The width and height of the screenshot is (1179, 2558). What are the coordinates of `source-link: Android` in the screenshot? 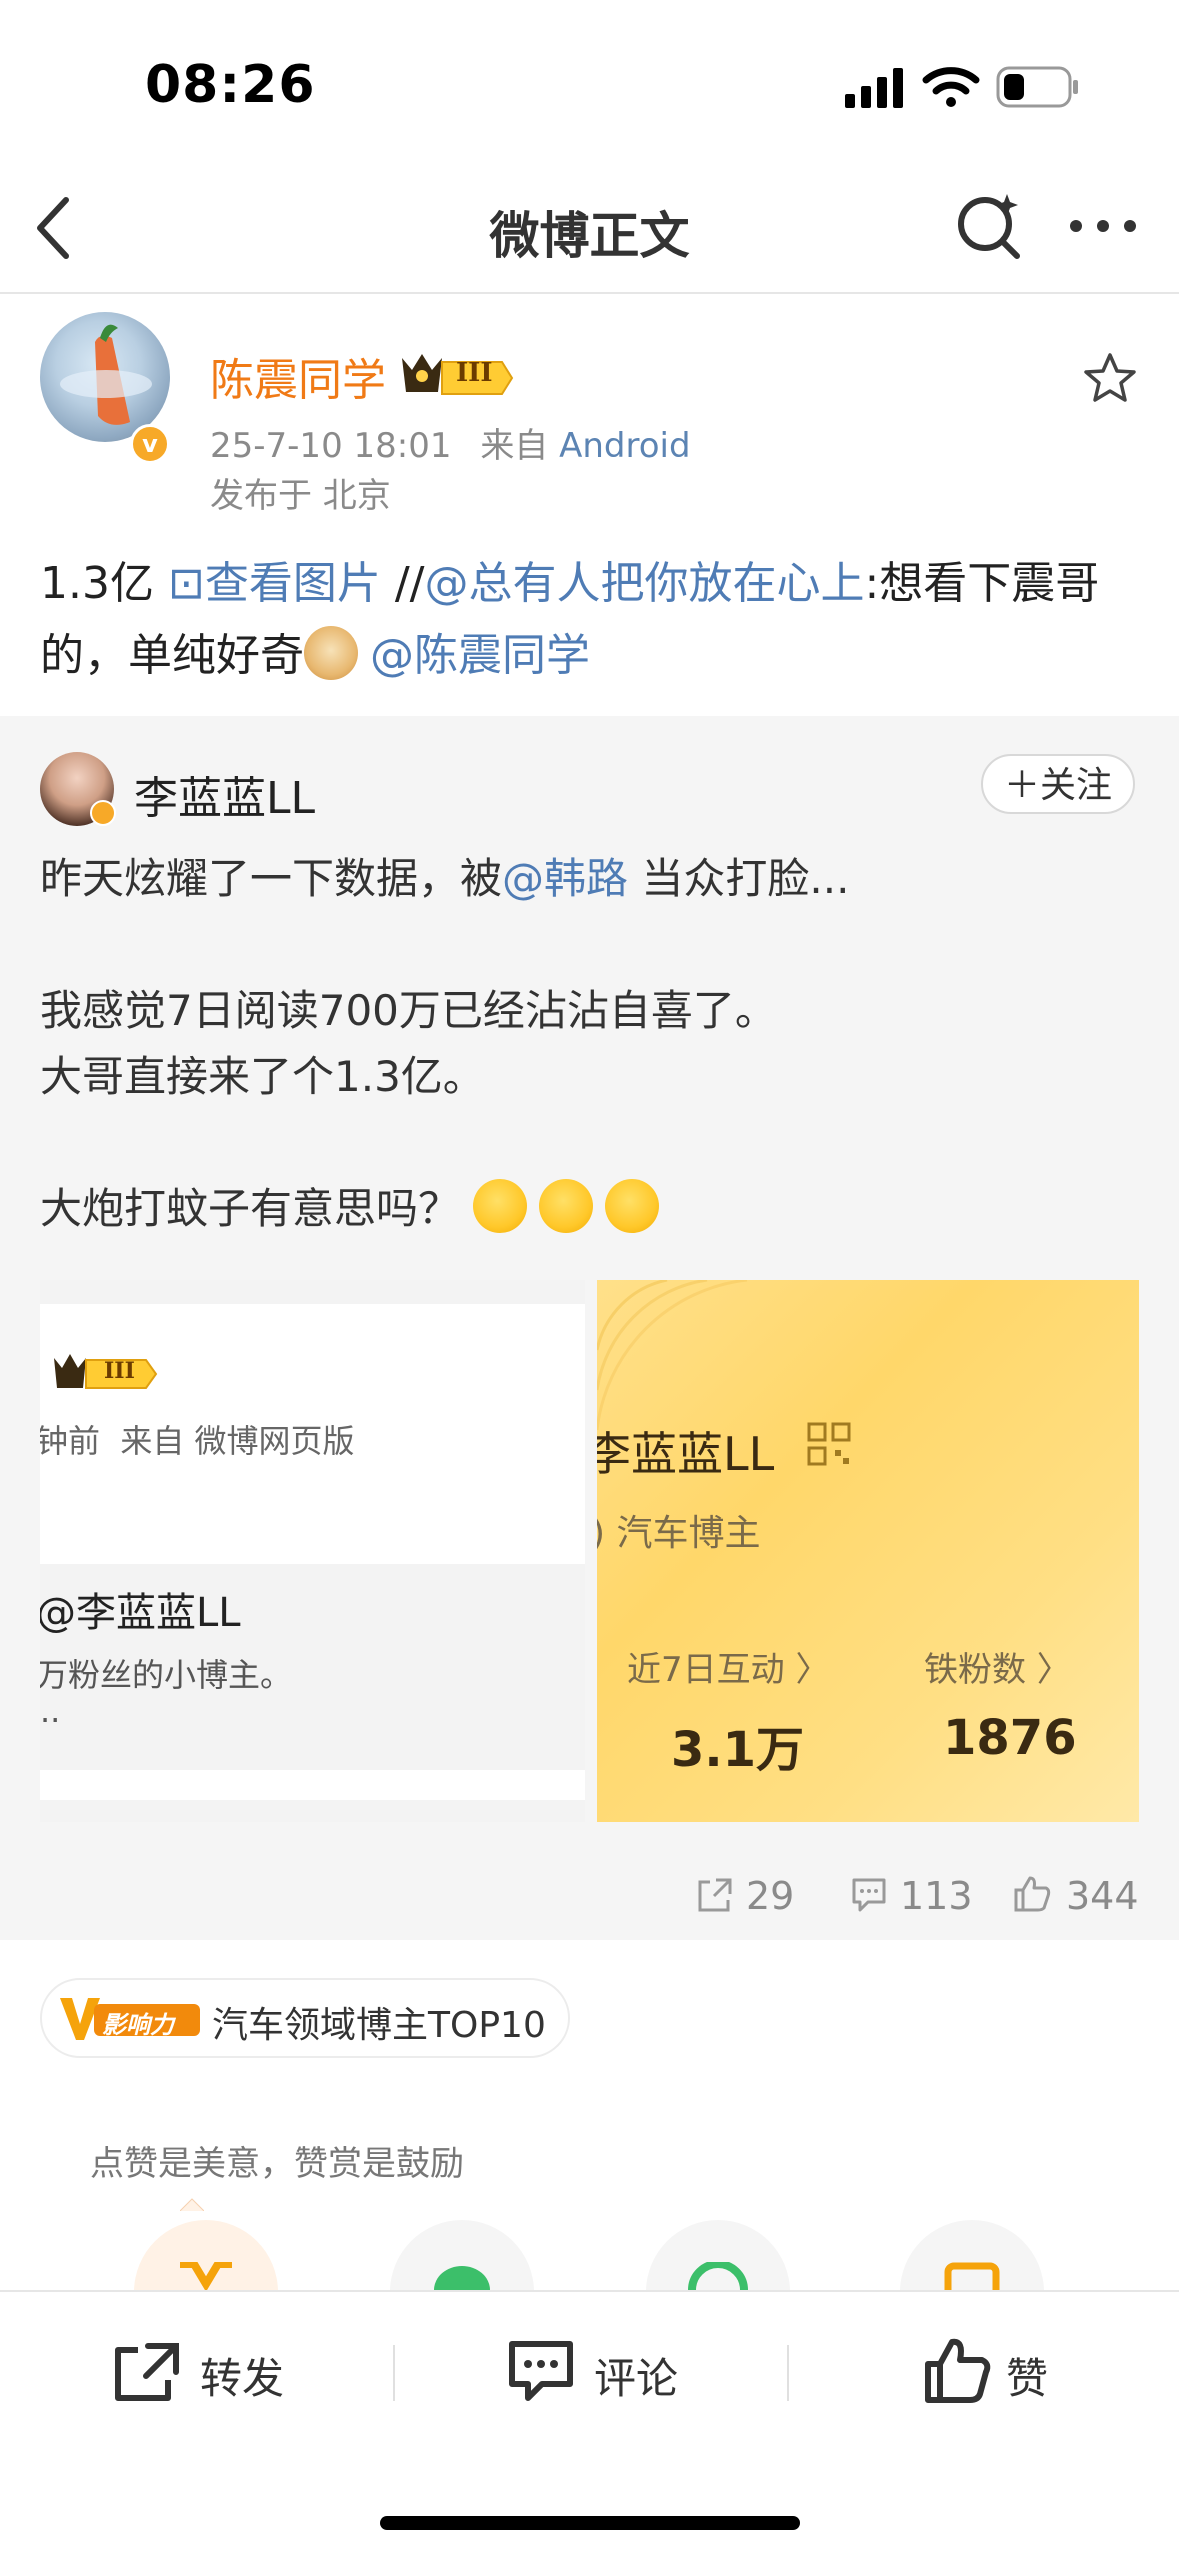 It's located at (624, 446).